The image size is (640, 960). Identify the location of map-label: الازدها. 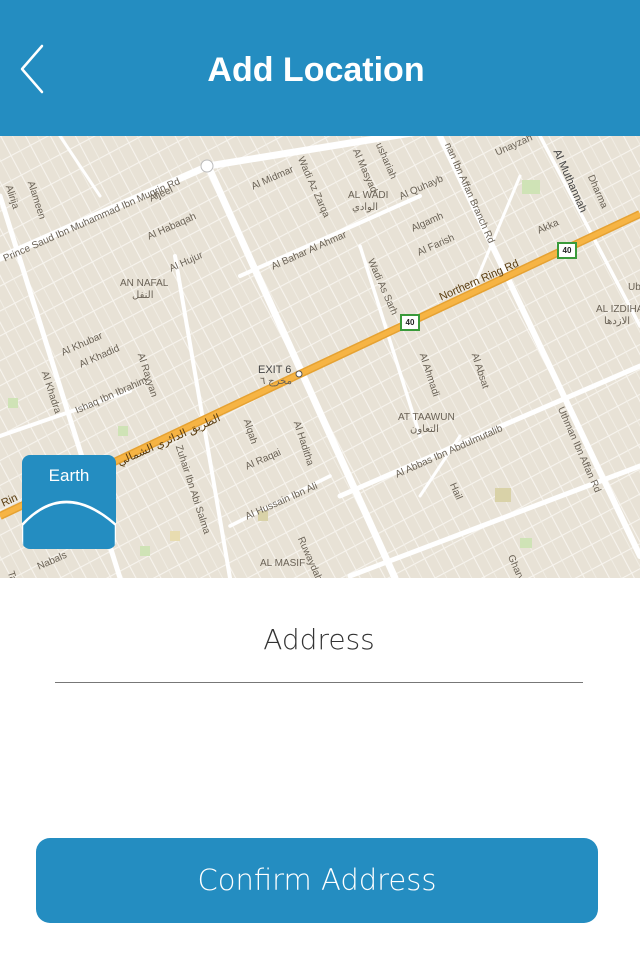
(617, 321).